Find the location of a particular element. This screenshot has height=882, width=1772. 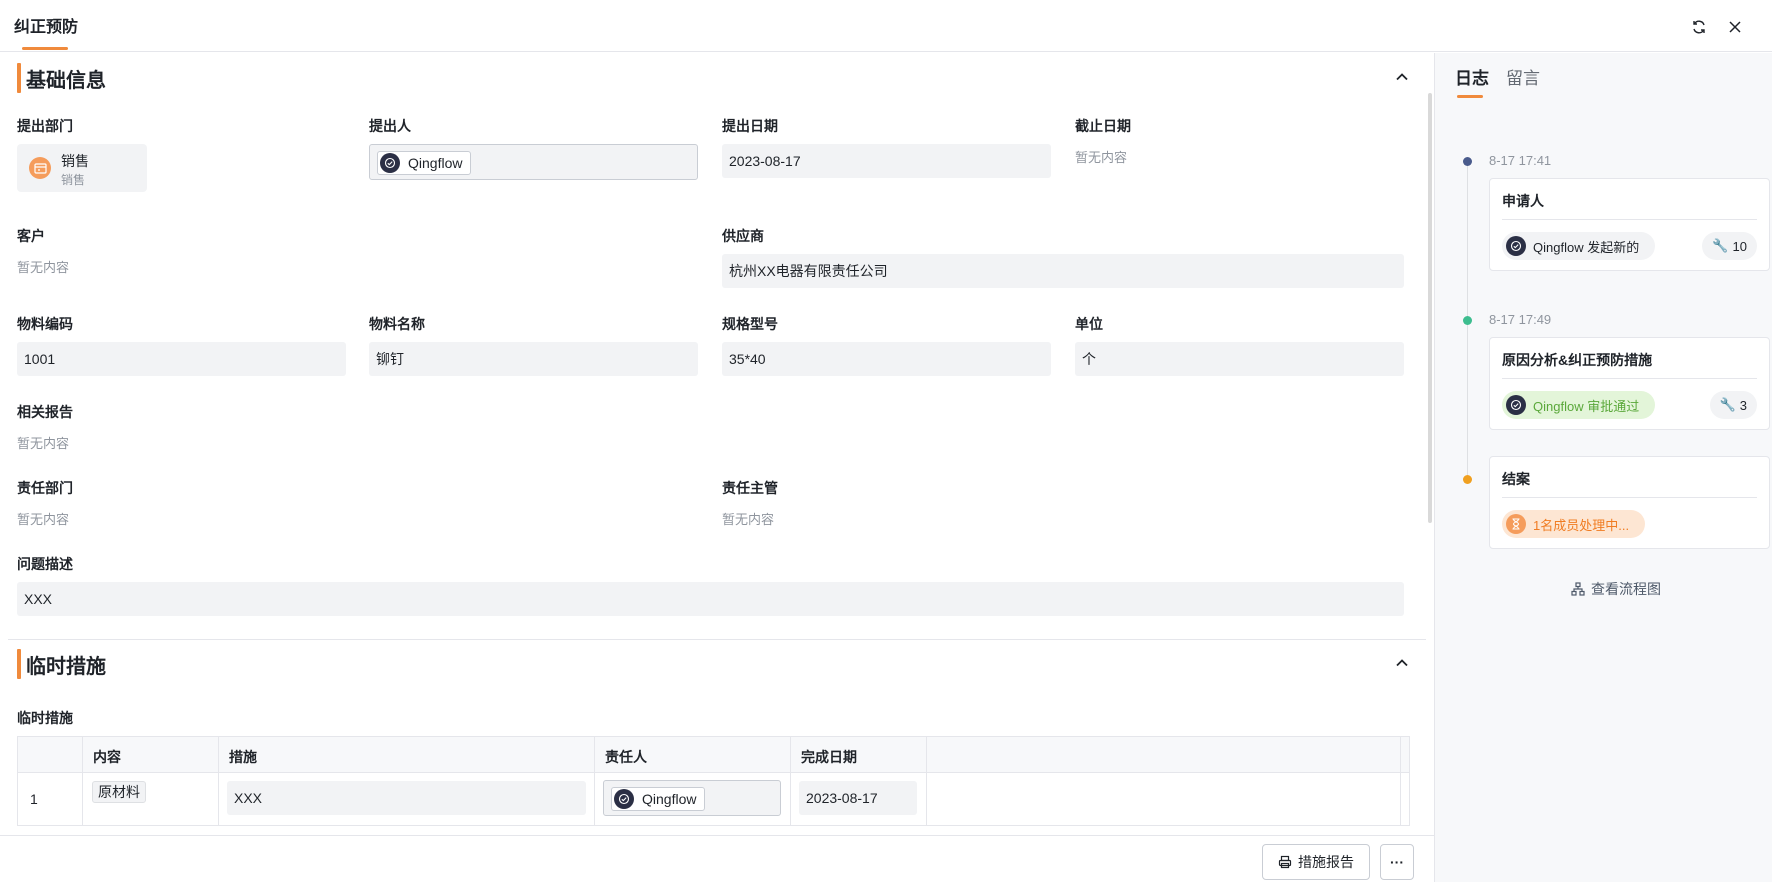

flow-link-text: 查看流程图 is located at coordinates (1626, 589).